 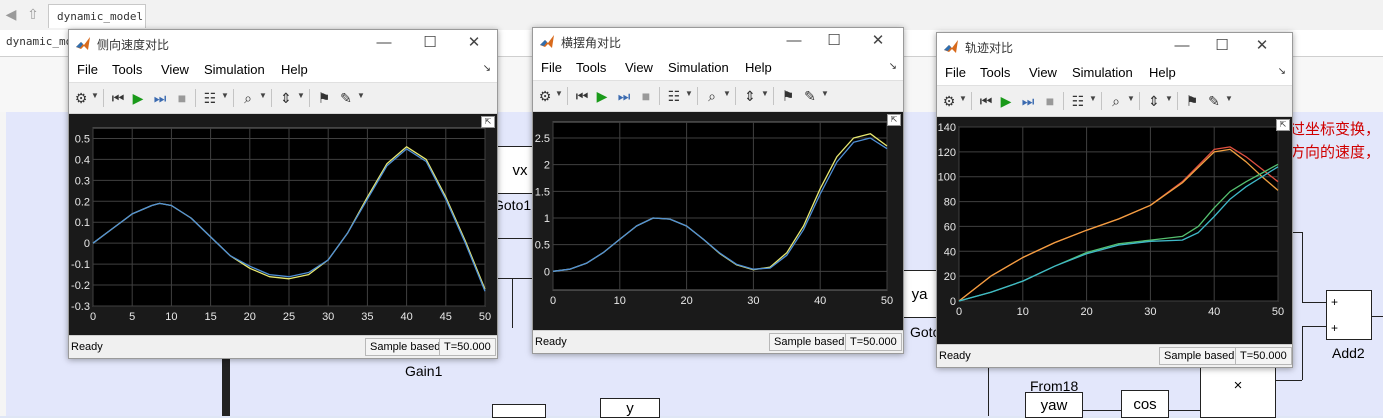 I want to click on plot-area: 0 10 20 30 40 50 0 0.5 1 1.5 2 2.5 ⇱, so click(x=718, y=221).